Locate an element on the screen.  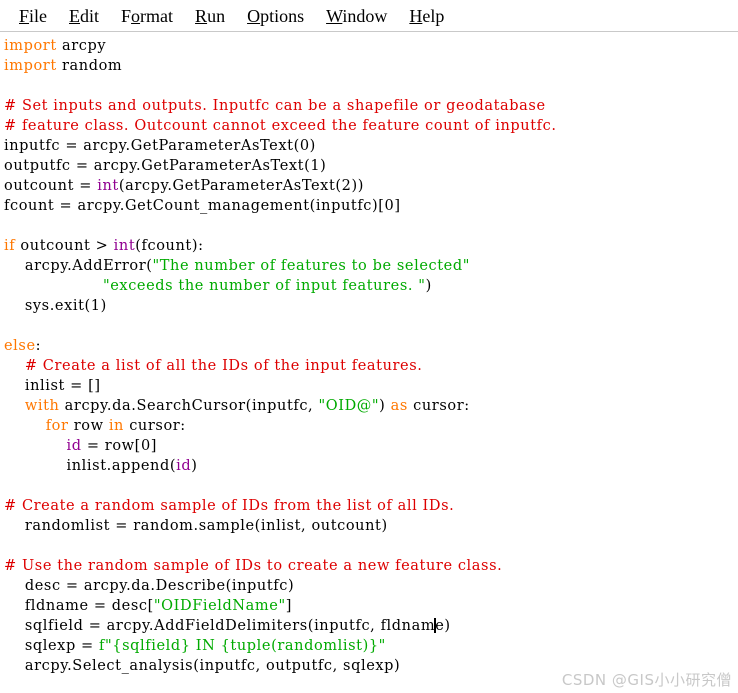
code-token-n: arcpy.da.SearchCursor(inputfc, is located at coordinates (189, 406).